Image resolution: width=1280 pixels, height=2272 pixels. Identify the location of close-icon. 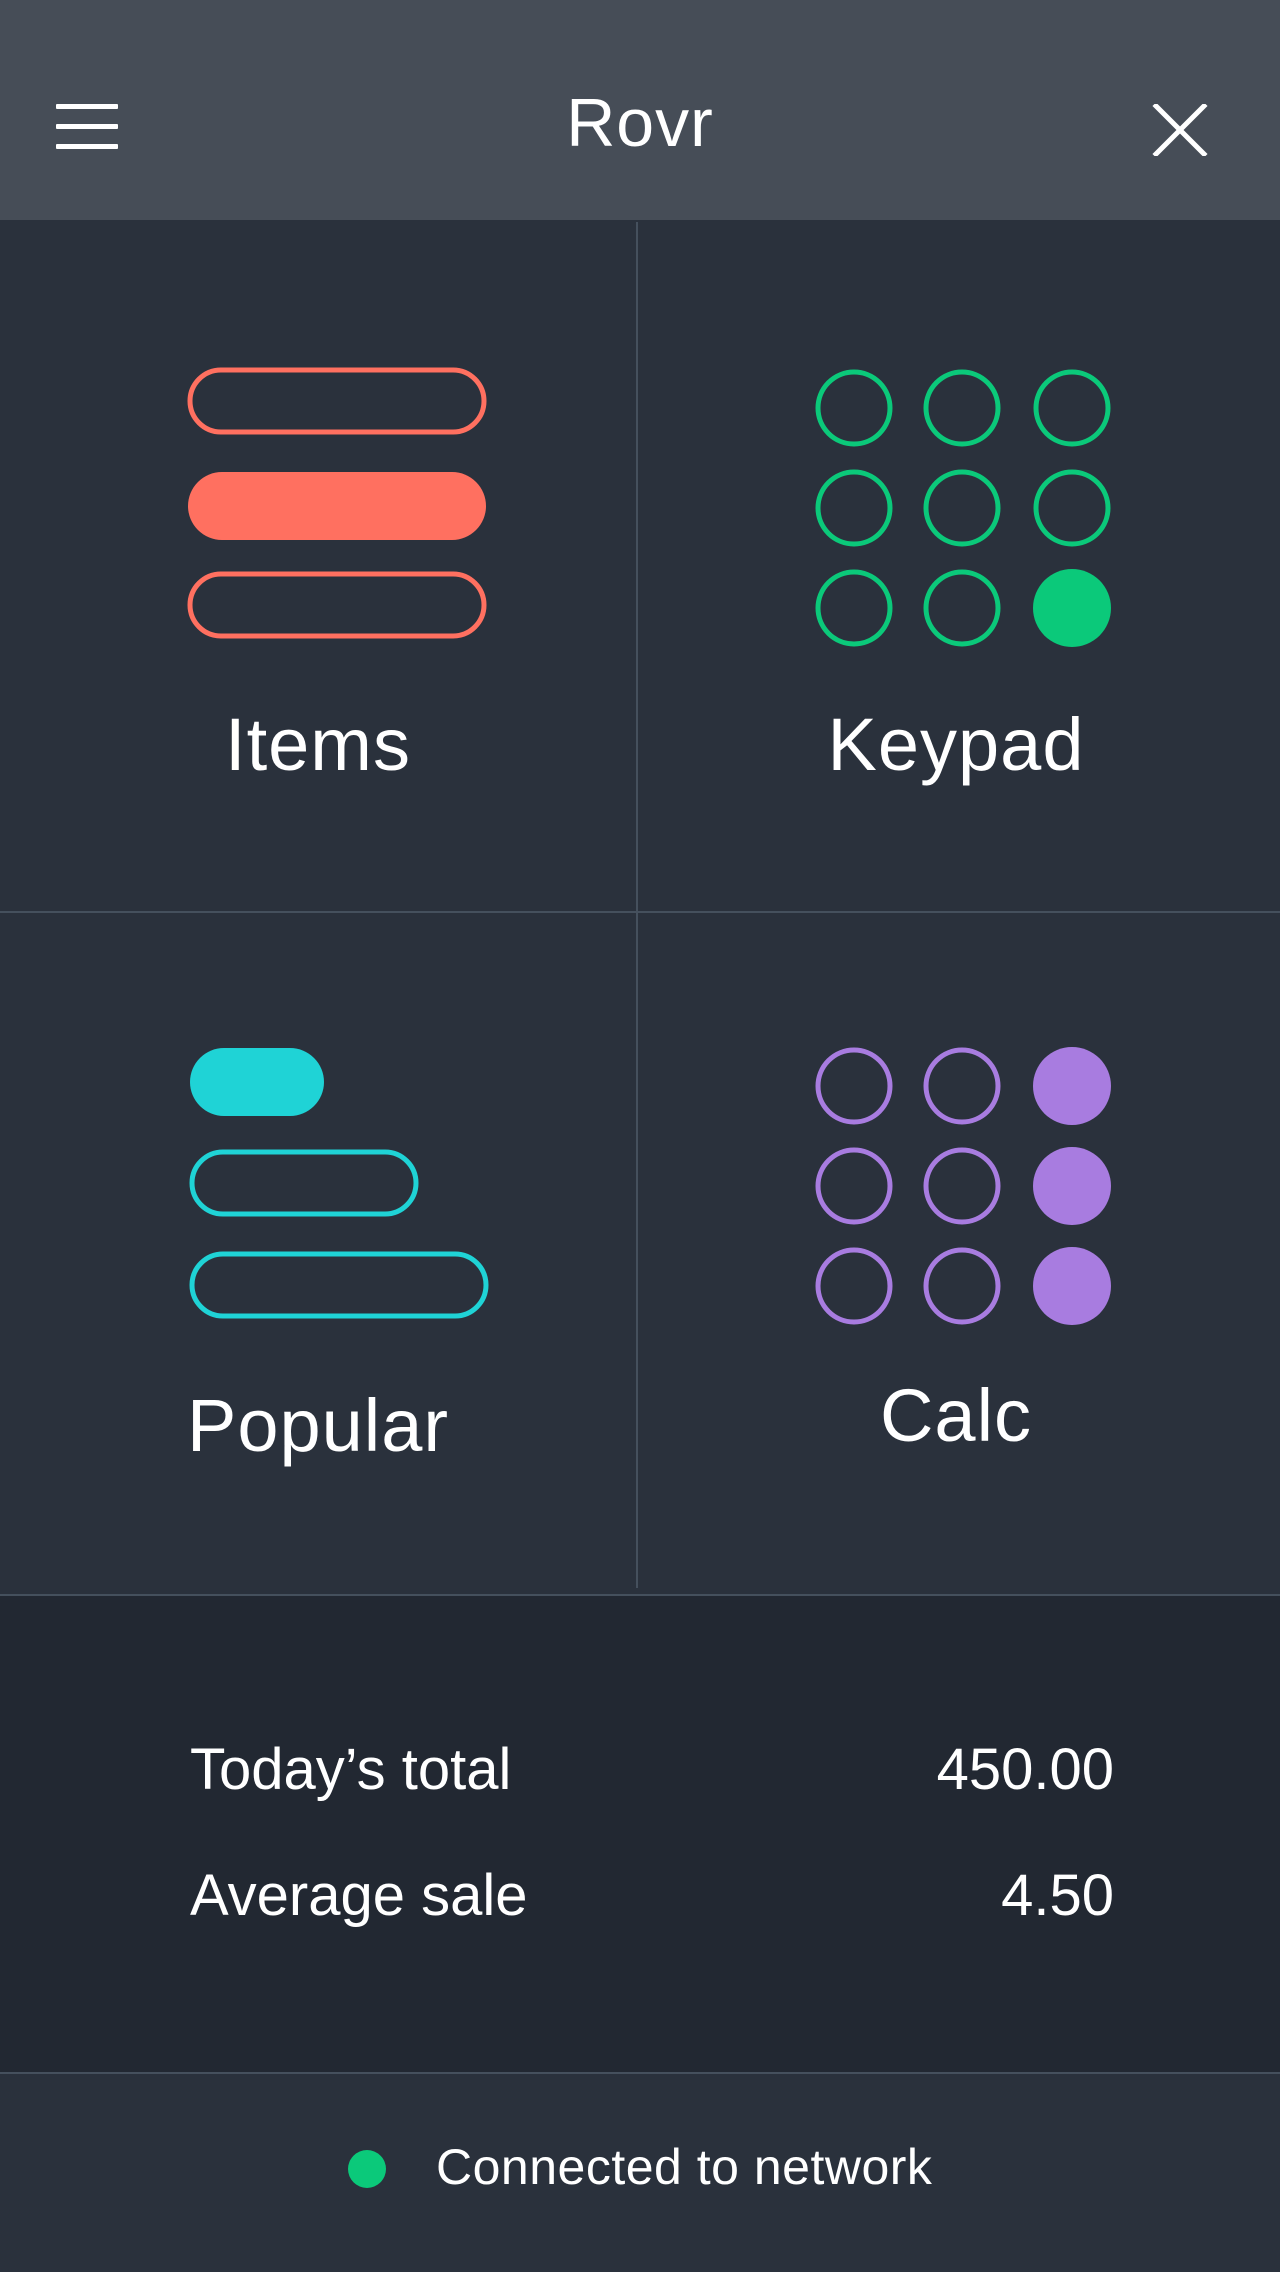
(1180, 130).